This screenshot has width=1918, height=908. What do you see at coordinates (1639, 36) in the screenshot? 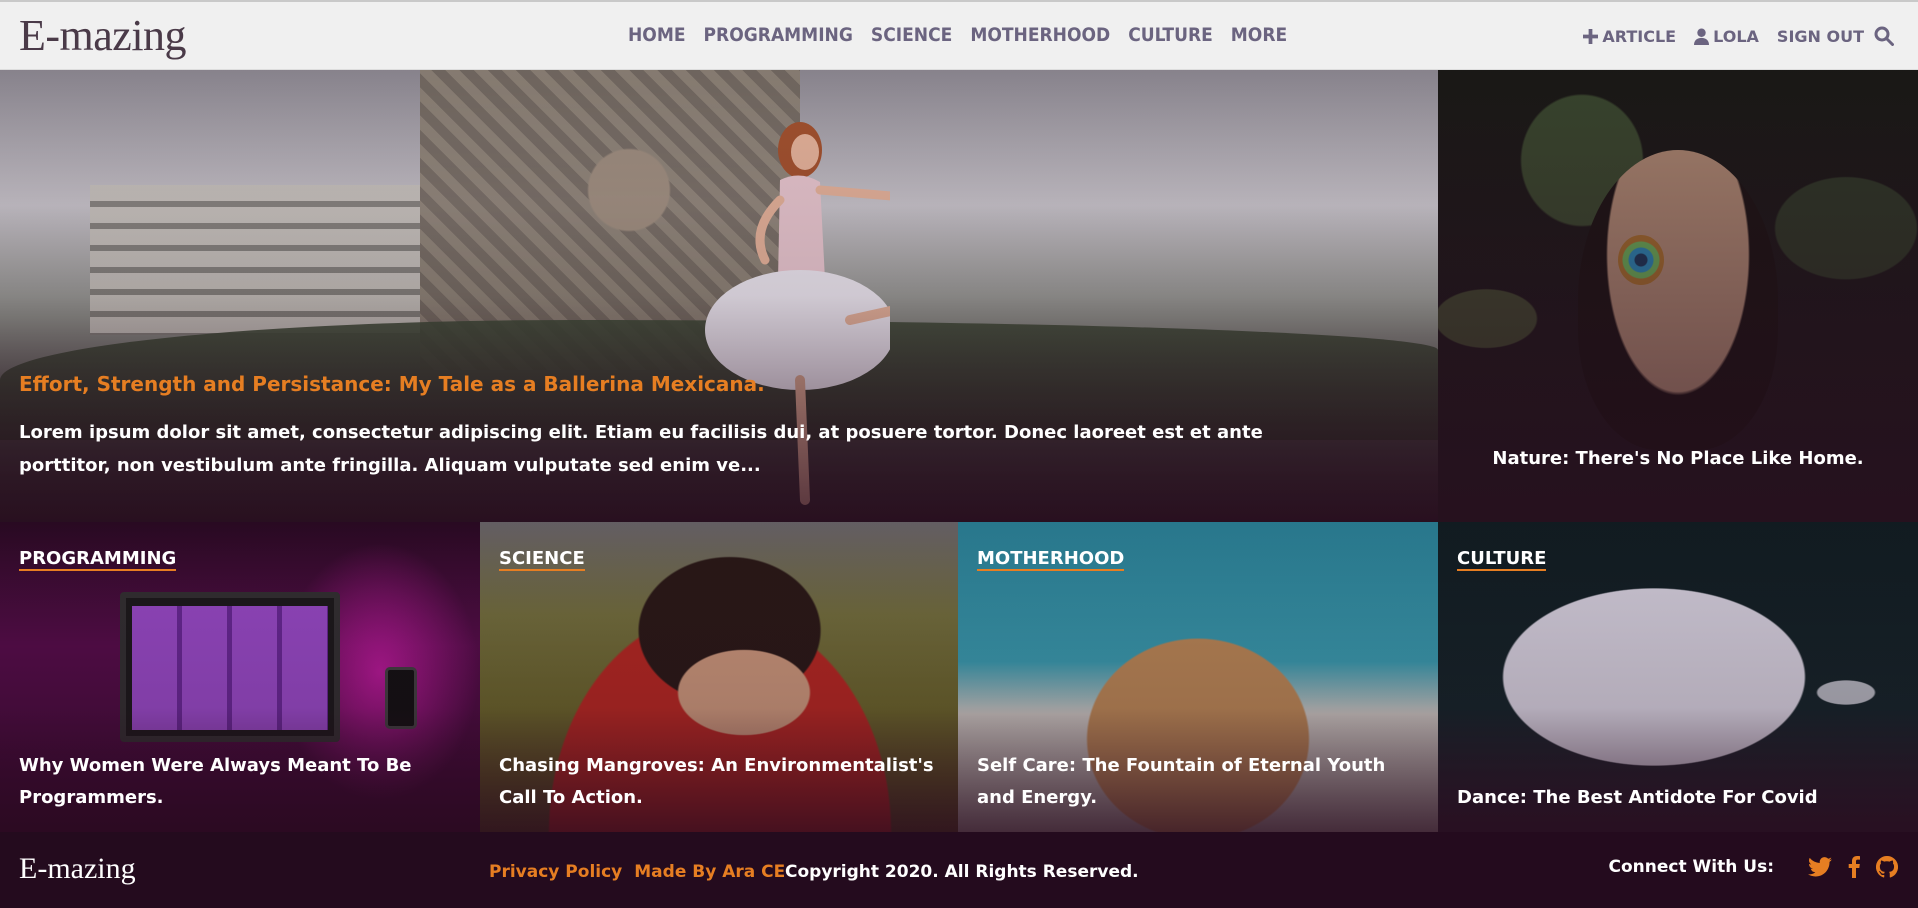
I see `add-article-label: ARTICLE` at bounding box center [1639, 36].